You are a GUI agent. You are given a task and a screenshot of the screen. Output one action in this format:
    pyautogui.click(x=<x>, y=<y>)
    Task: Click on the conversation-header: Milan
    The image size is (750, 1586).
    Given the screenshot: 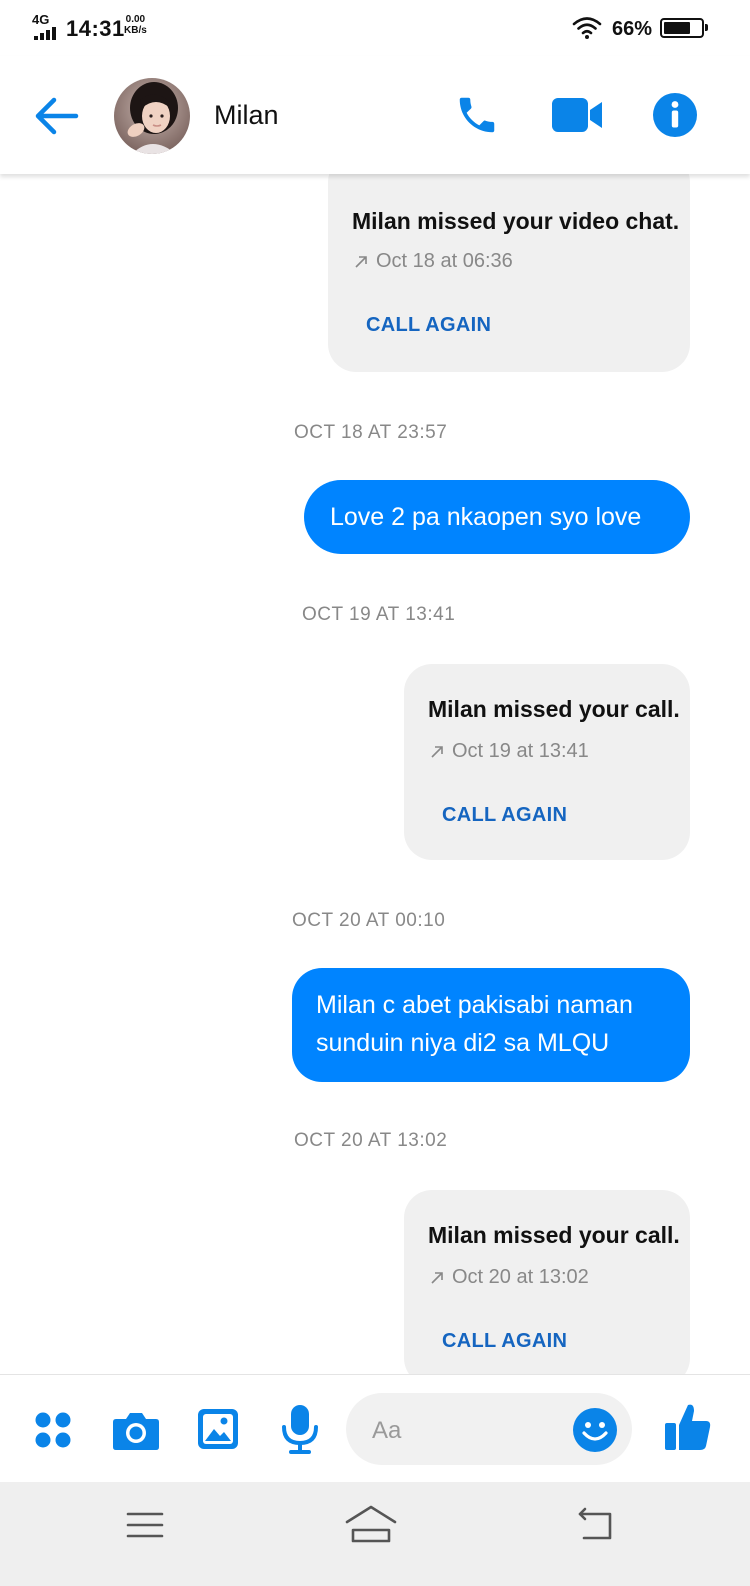 What is the action you would take?
    pyautogui.click(x=375, y=115)
    